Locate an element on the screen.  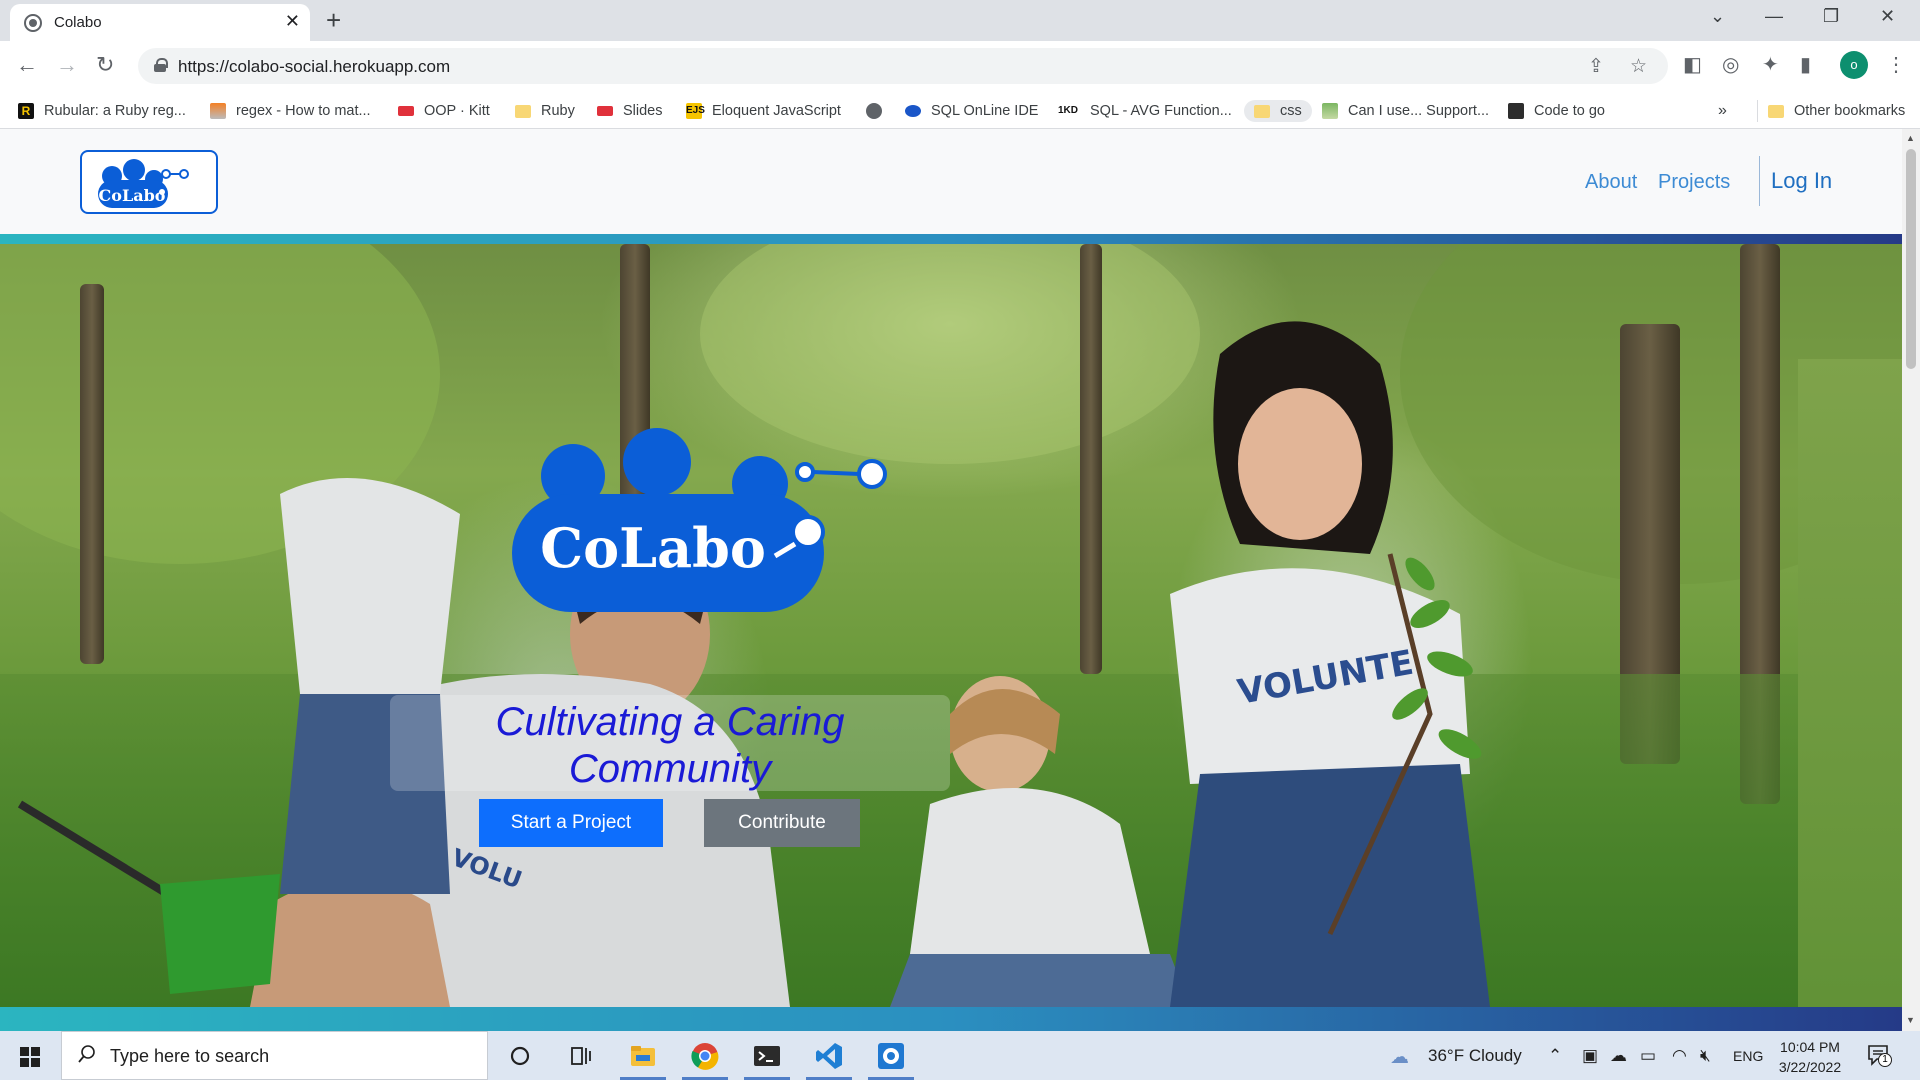
windows-start-icon is located at coordinates (30, 1057).